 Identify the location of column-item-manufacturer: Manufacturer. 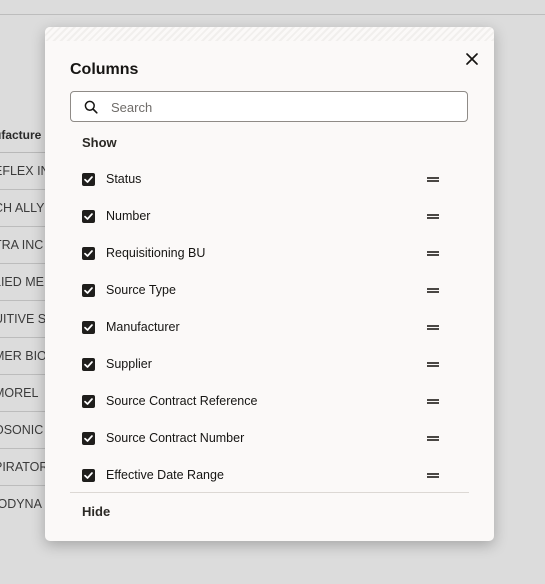
(267, 327).